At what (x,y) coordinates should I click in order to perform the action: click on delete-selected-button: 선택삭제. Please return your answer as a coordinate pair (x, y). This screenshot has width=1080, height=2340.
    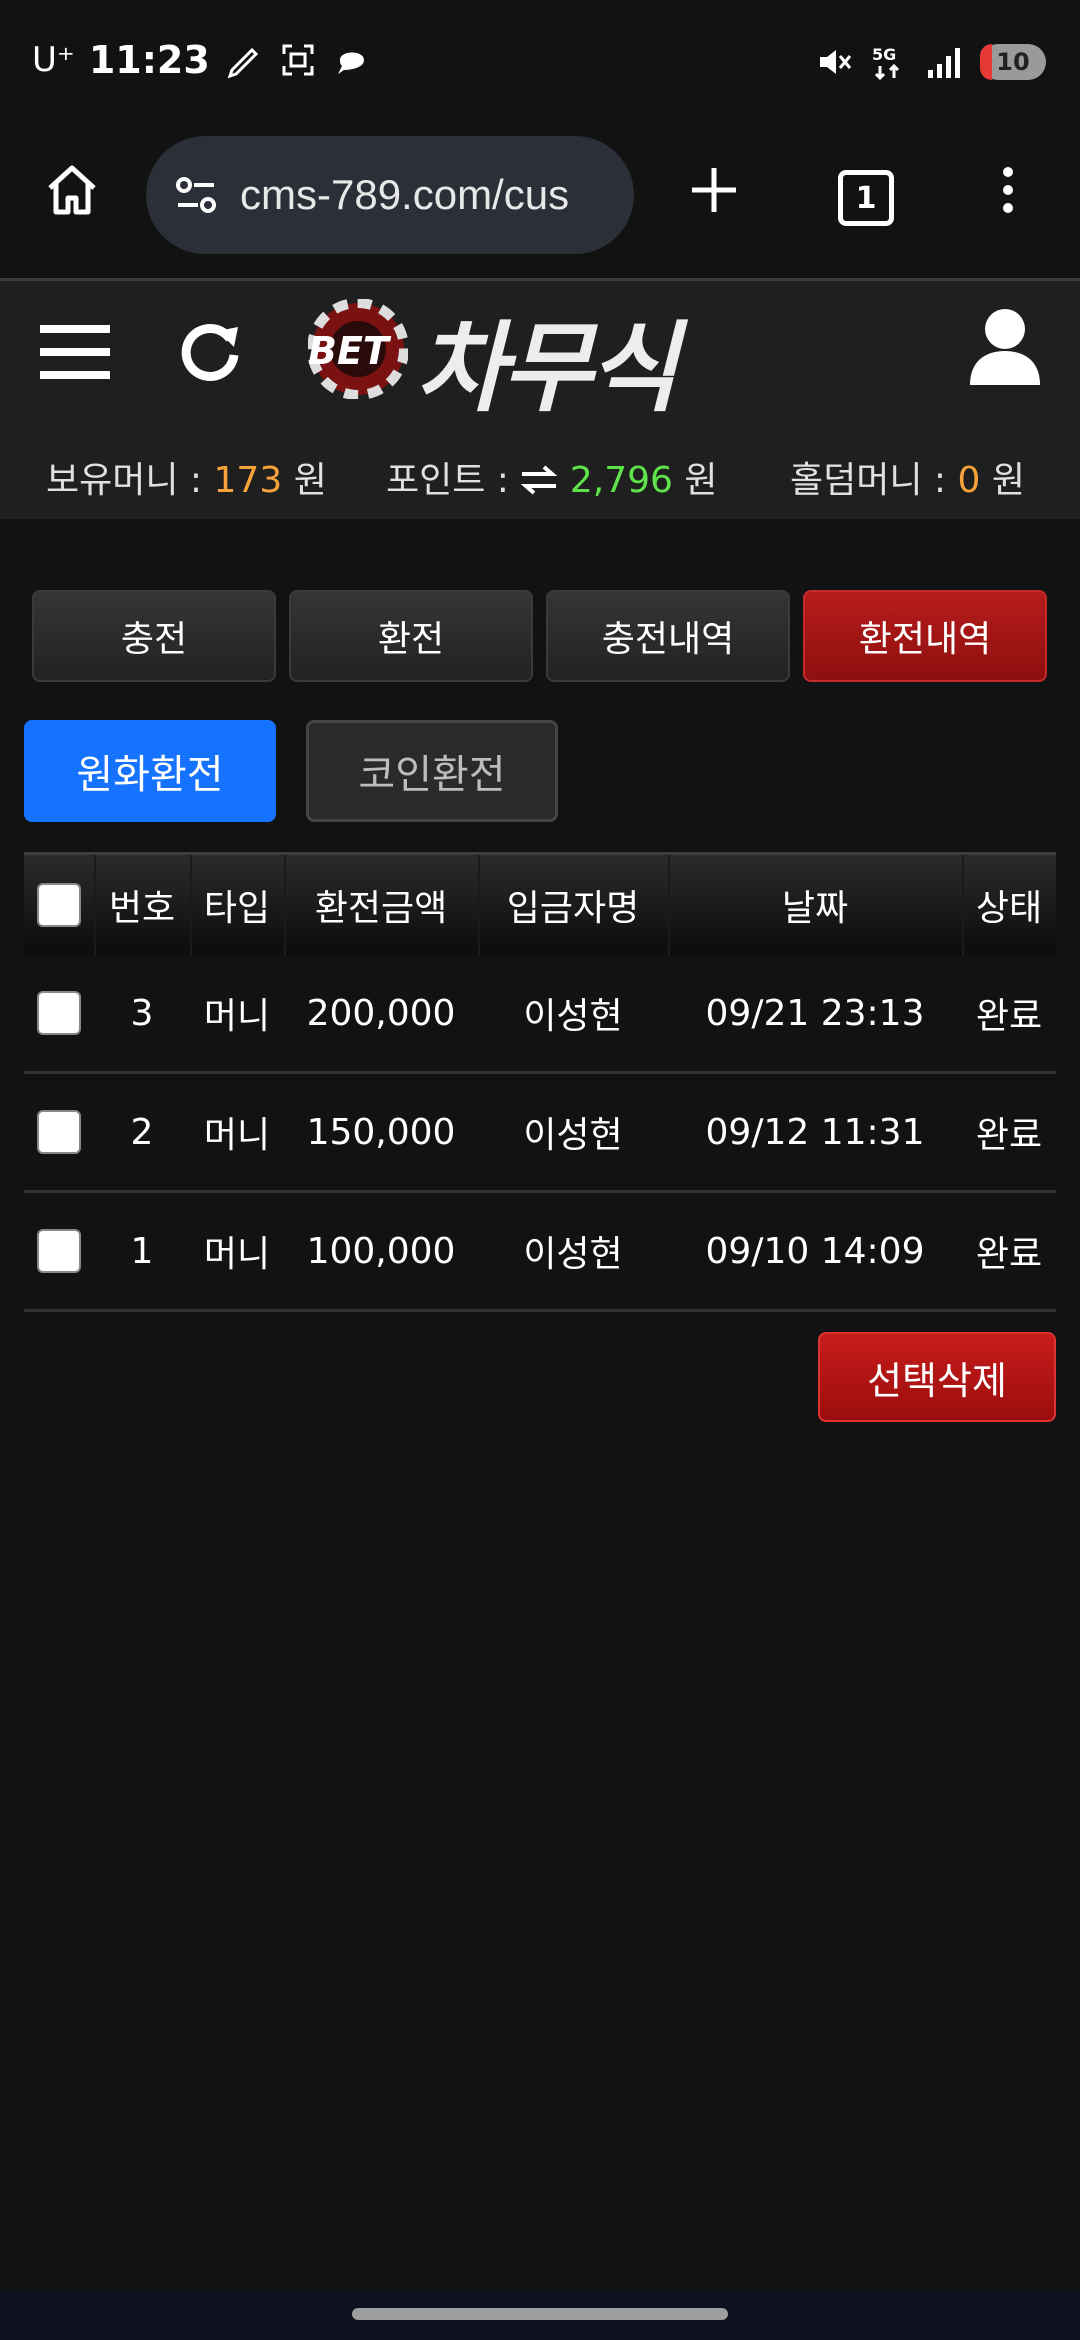
    Looking at the image, I should click on (937, 1377).